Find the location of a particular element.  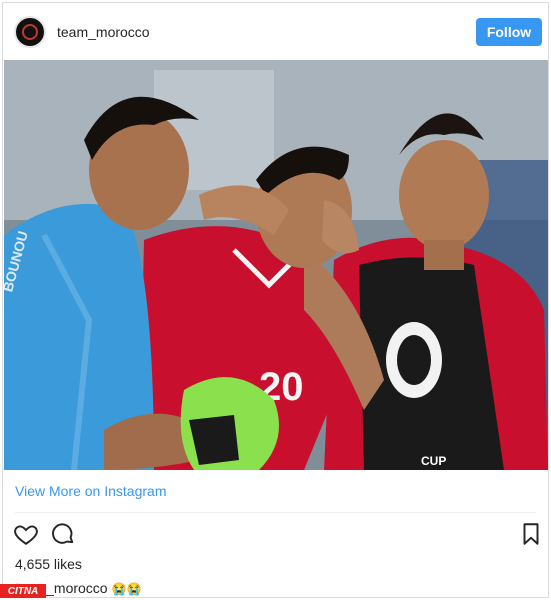

follow-button: Follow is located at coordinates (509, 32).